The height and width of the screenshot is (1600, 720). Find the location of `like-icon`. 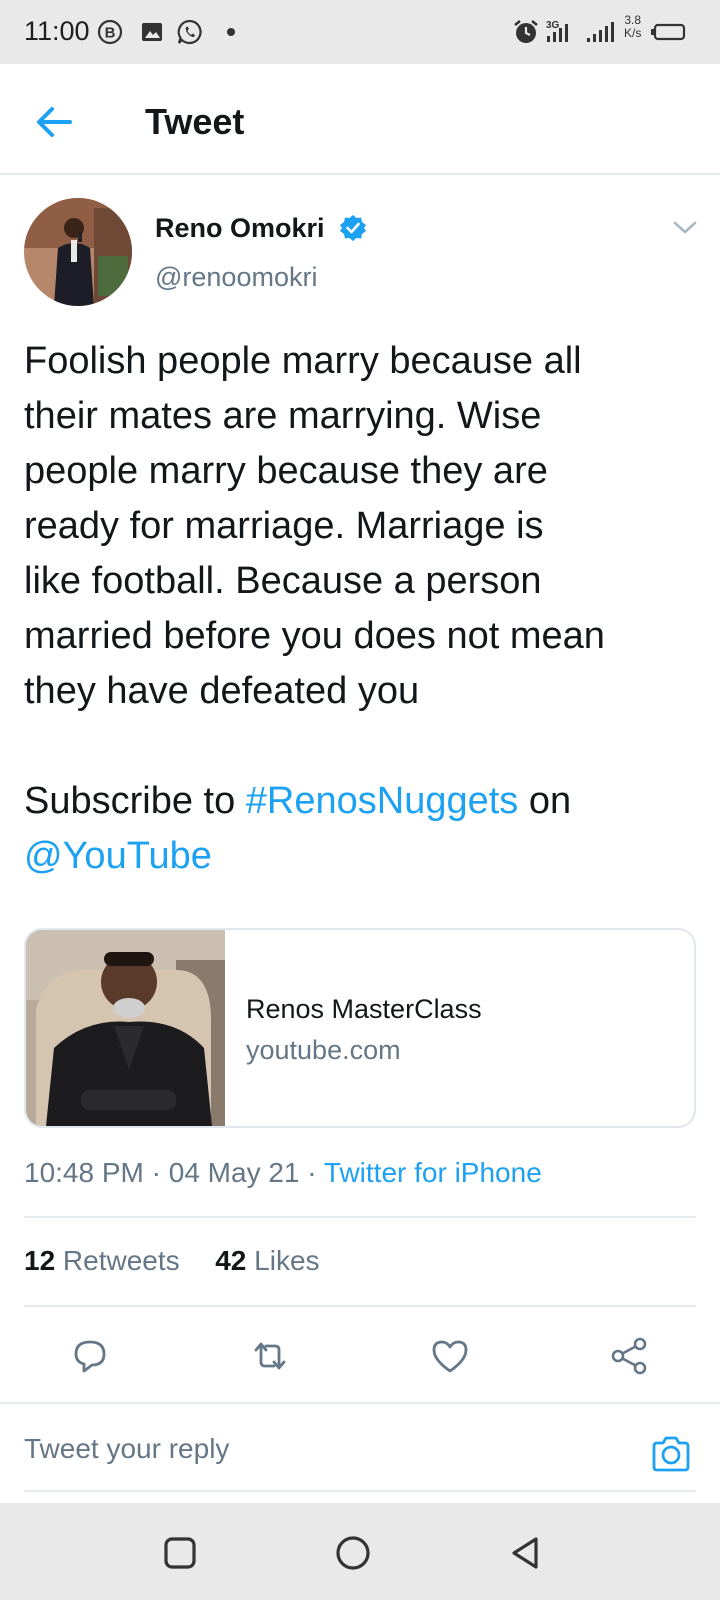

like-icon is located at coordinates (450, 1356).